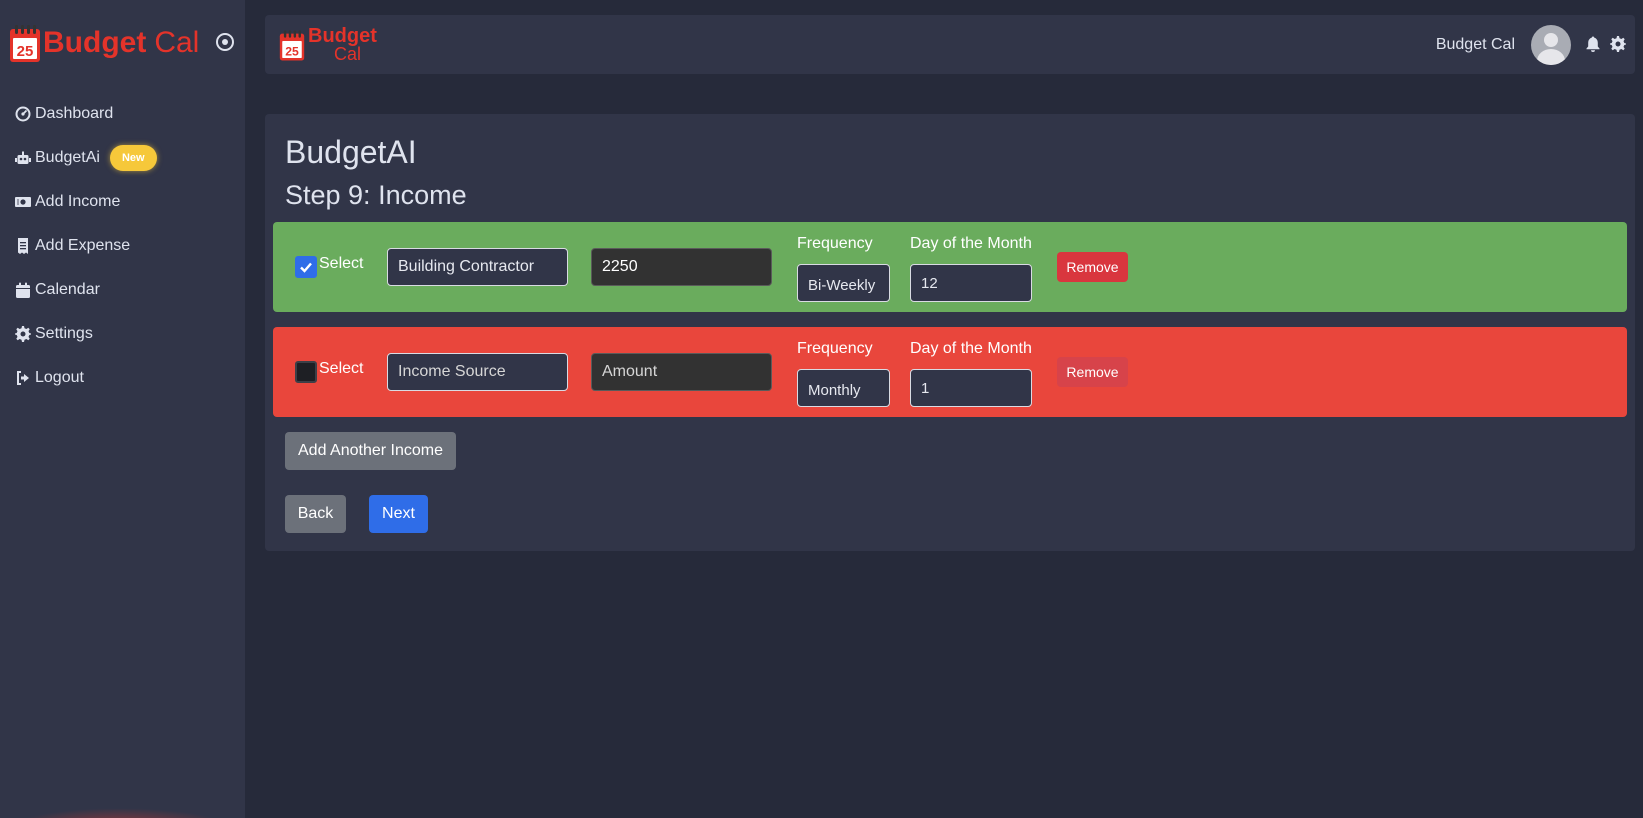  I want to click on step-title: Step 9: Income, so click(376, 195).